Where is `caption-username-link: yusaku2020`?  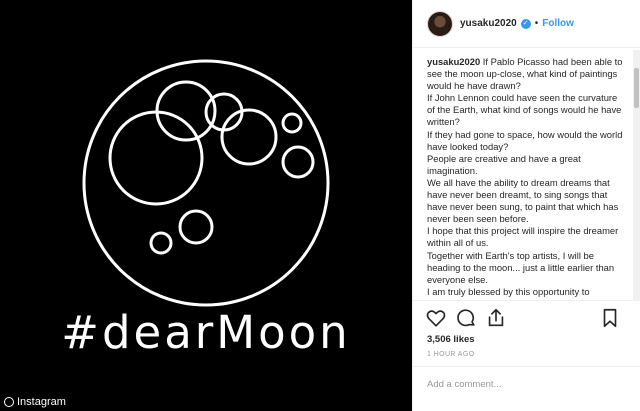
caption-username-link: yusaku2020 is located at coordinates (453, 61).